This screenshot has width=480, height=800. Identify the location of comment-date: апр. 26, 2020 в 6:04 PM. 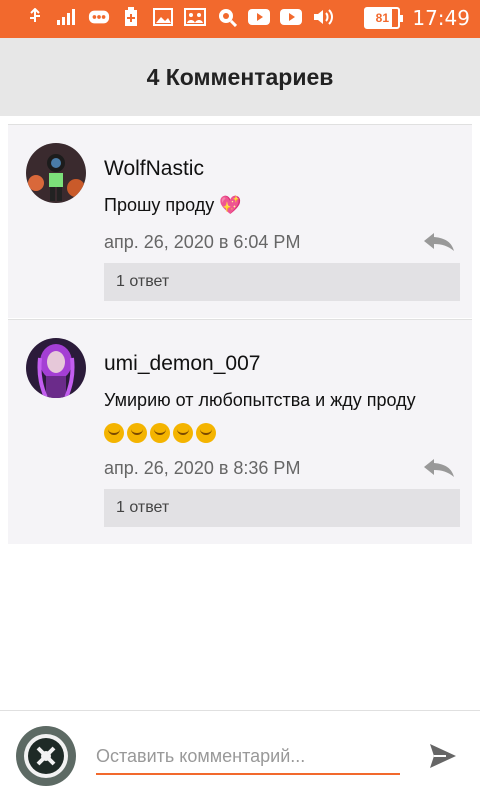
(202, 242).